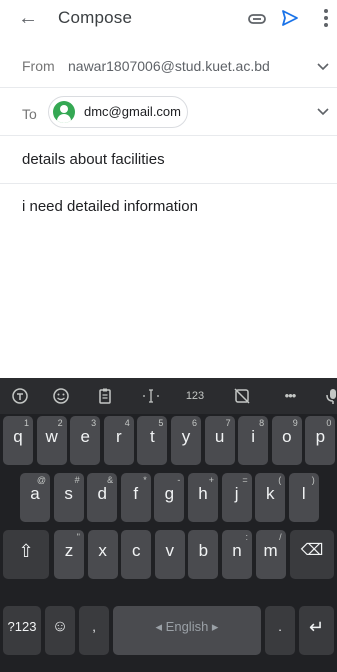 This screenshot has height=672, width=337. What do you see at coordinates (179, 480) in the screenshot?
I see `key-g-hint: -` at bounding box center [179, 480].